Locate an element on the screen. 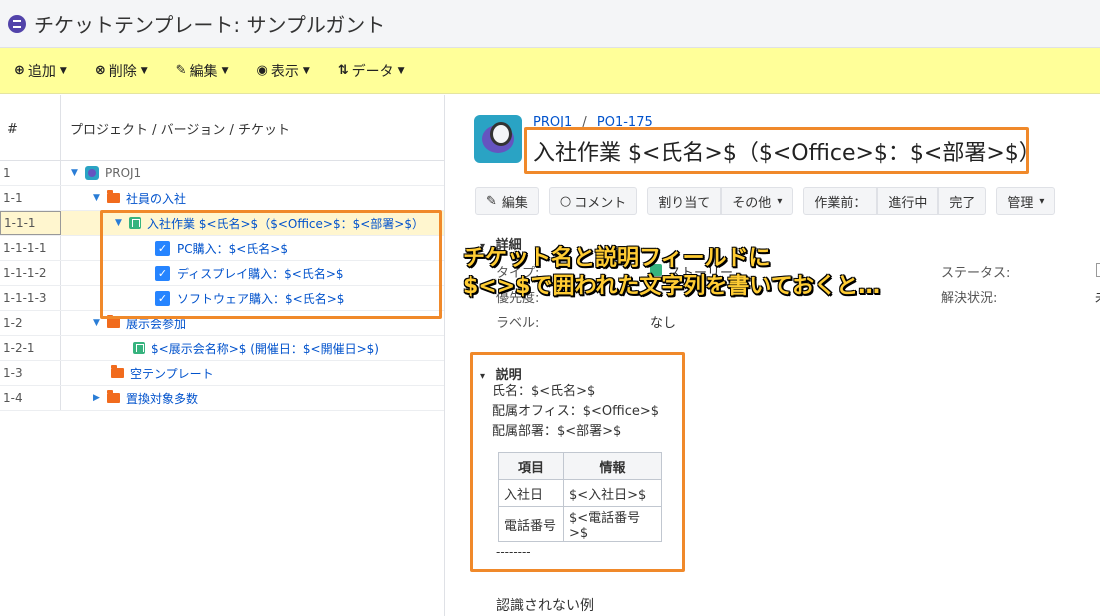 Image resolution: width=1100 pixels, height=616 pixels. status-label: ステータス: is located at coordinates (976, 273).